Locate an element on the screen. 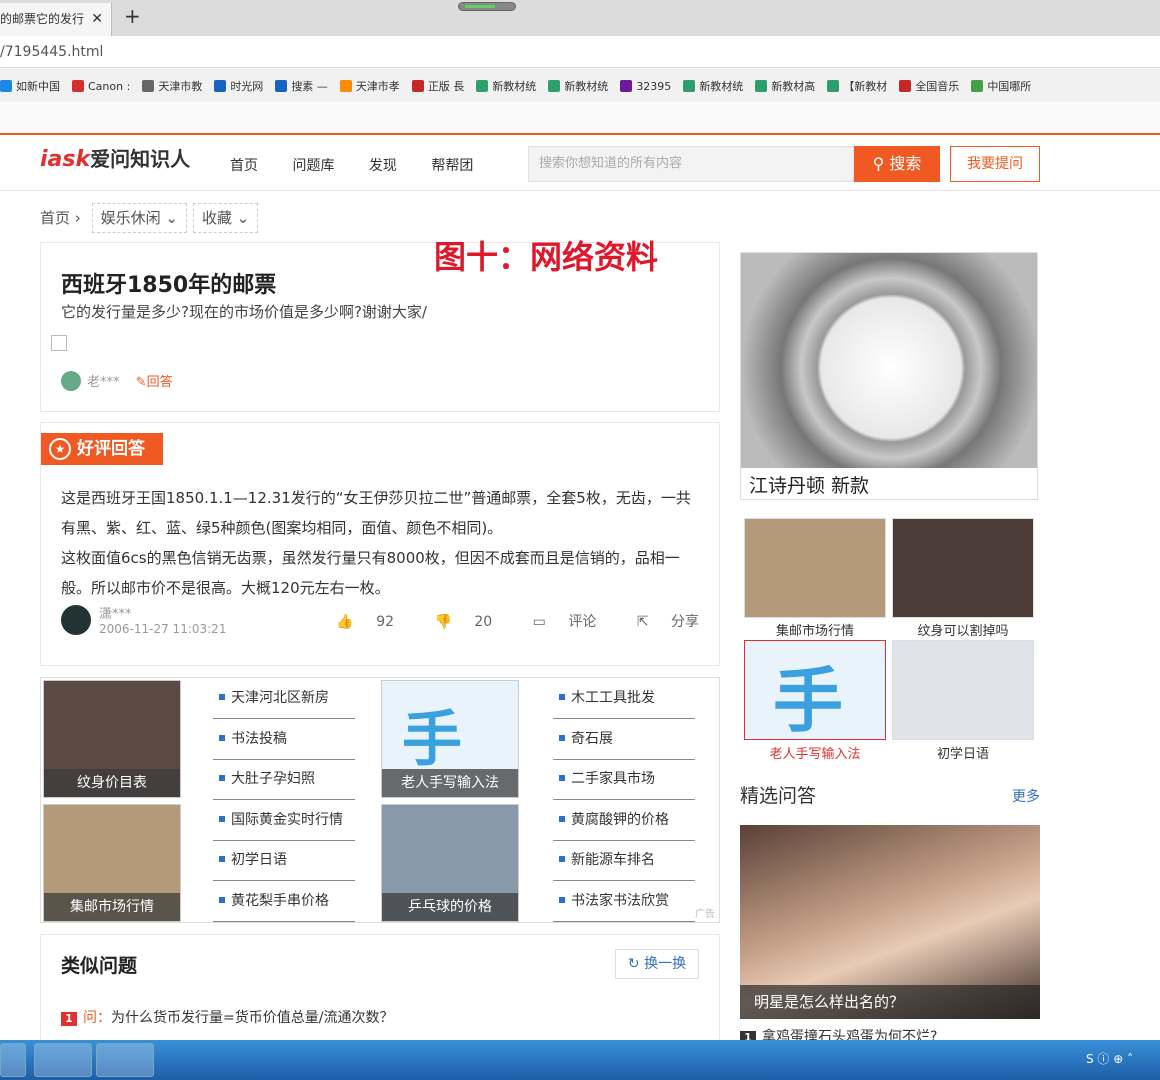 Image resolution: width=1160 pixels, height=1080 pixels. more-link: 更多 is located at coordinates (1026, 796).